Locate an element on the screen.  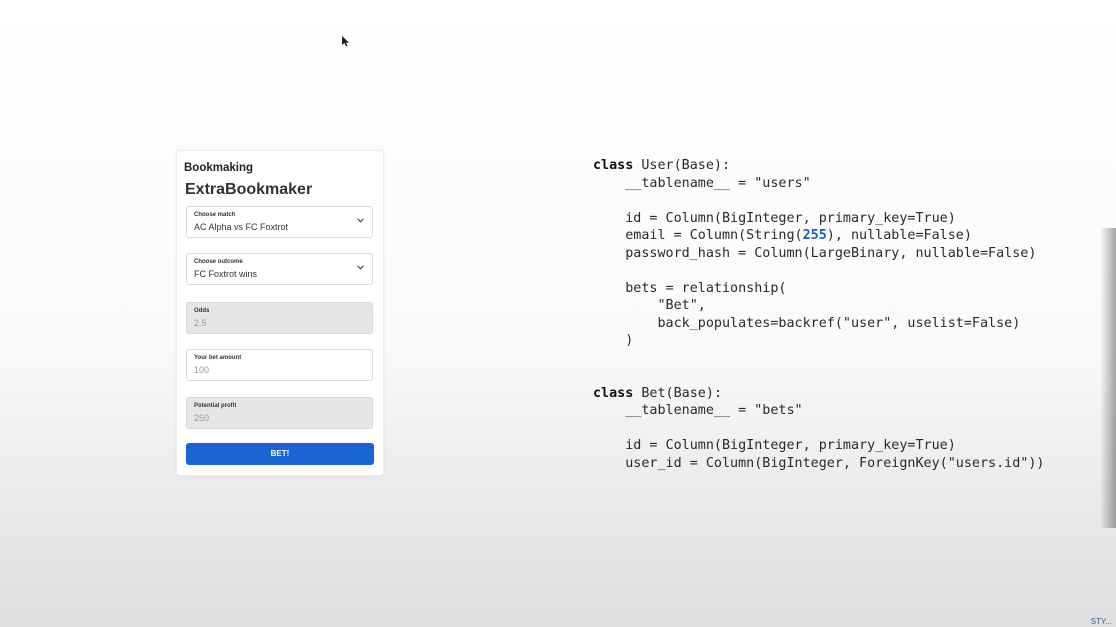
odds-label: Odds is located at coordinates (202, 311).